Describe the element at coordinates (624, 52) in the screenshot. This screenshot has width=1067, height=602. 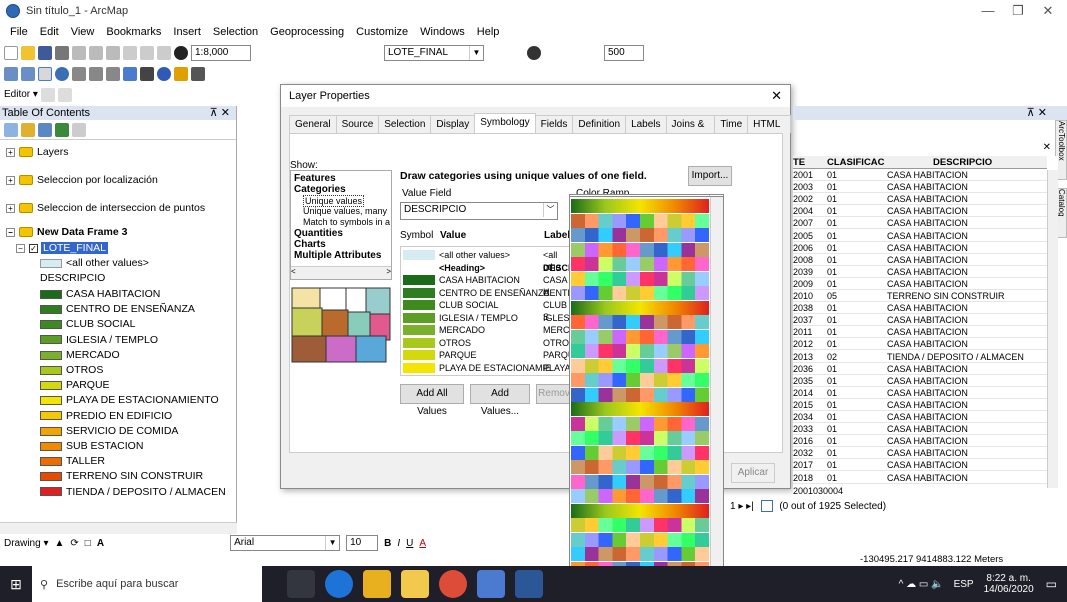
I see `scale-value-combo: 500` at that location.